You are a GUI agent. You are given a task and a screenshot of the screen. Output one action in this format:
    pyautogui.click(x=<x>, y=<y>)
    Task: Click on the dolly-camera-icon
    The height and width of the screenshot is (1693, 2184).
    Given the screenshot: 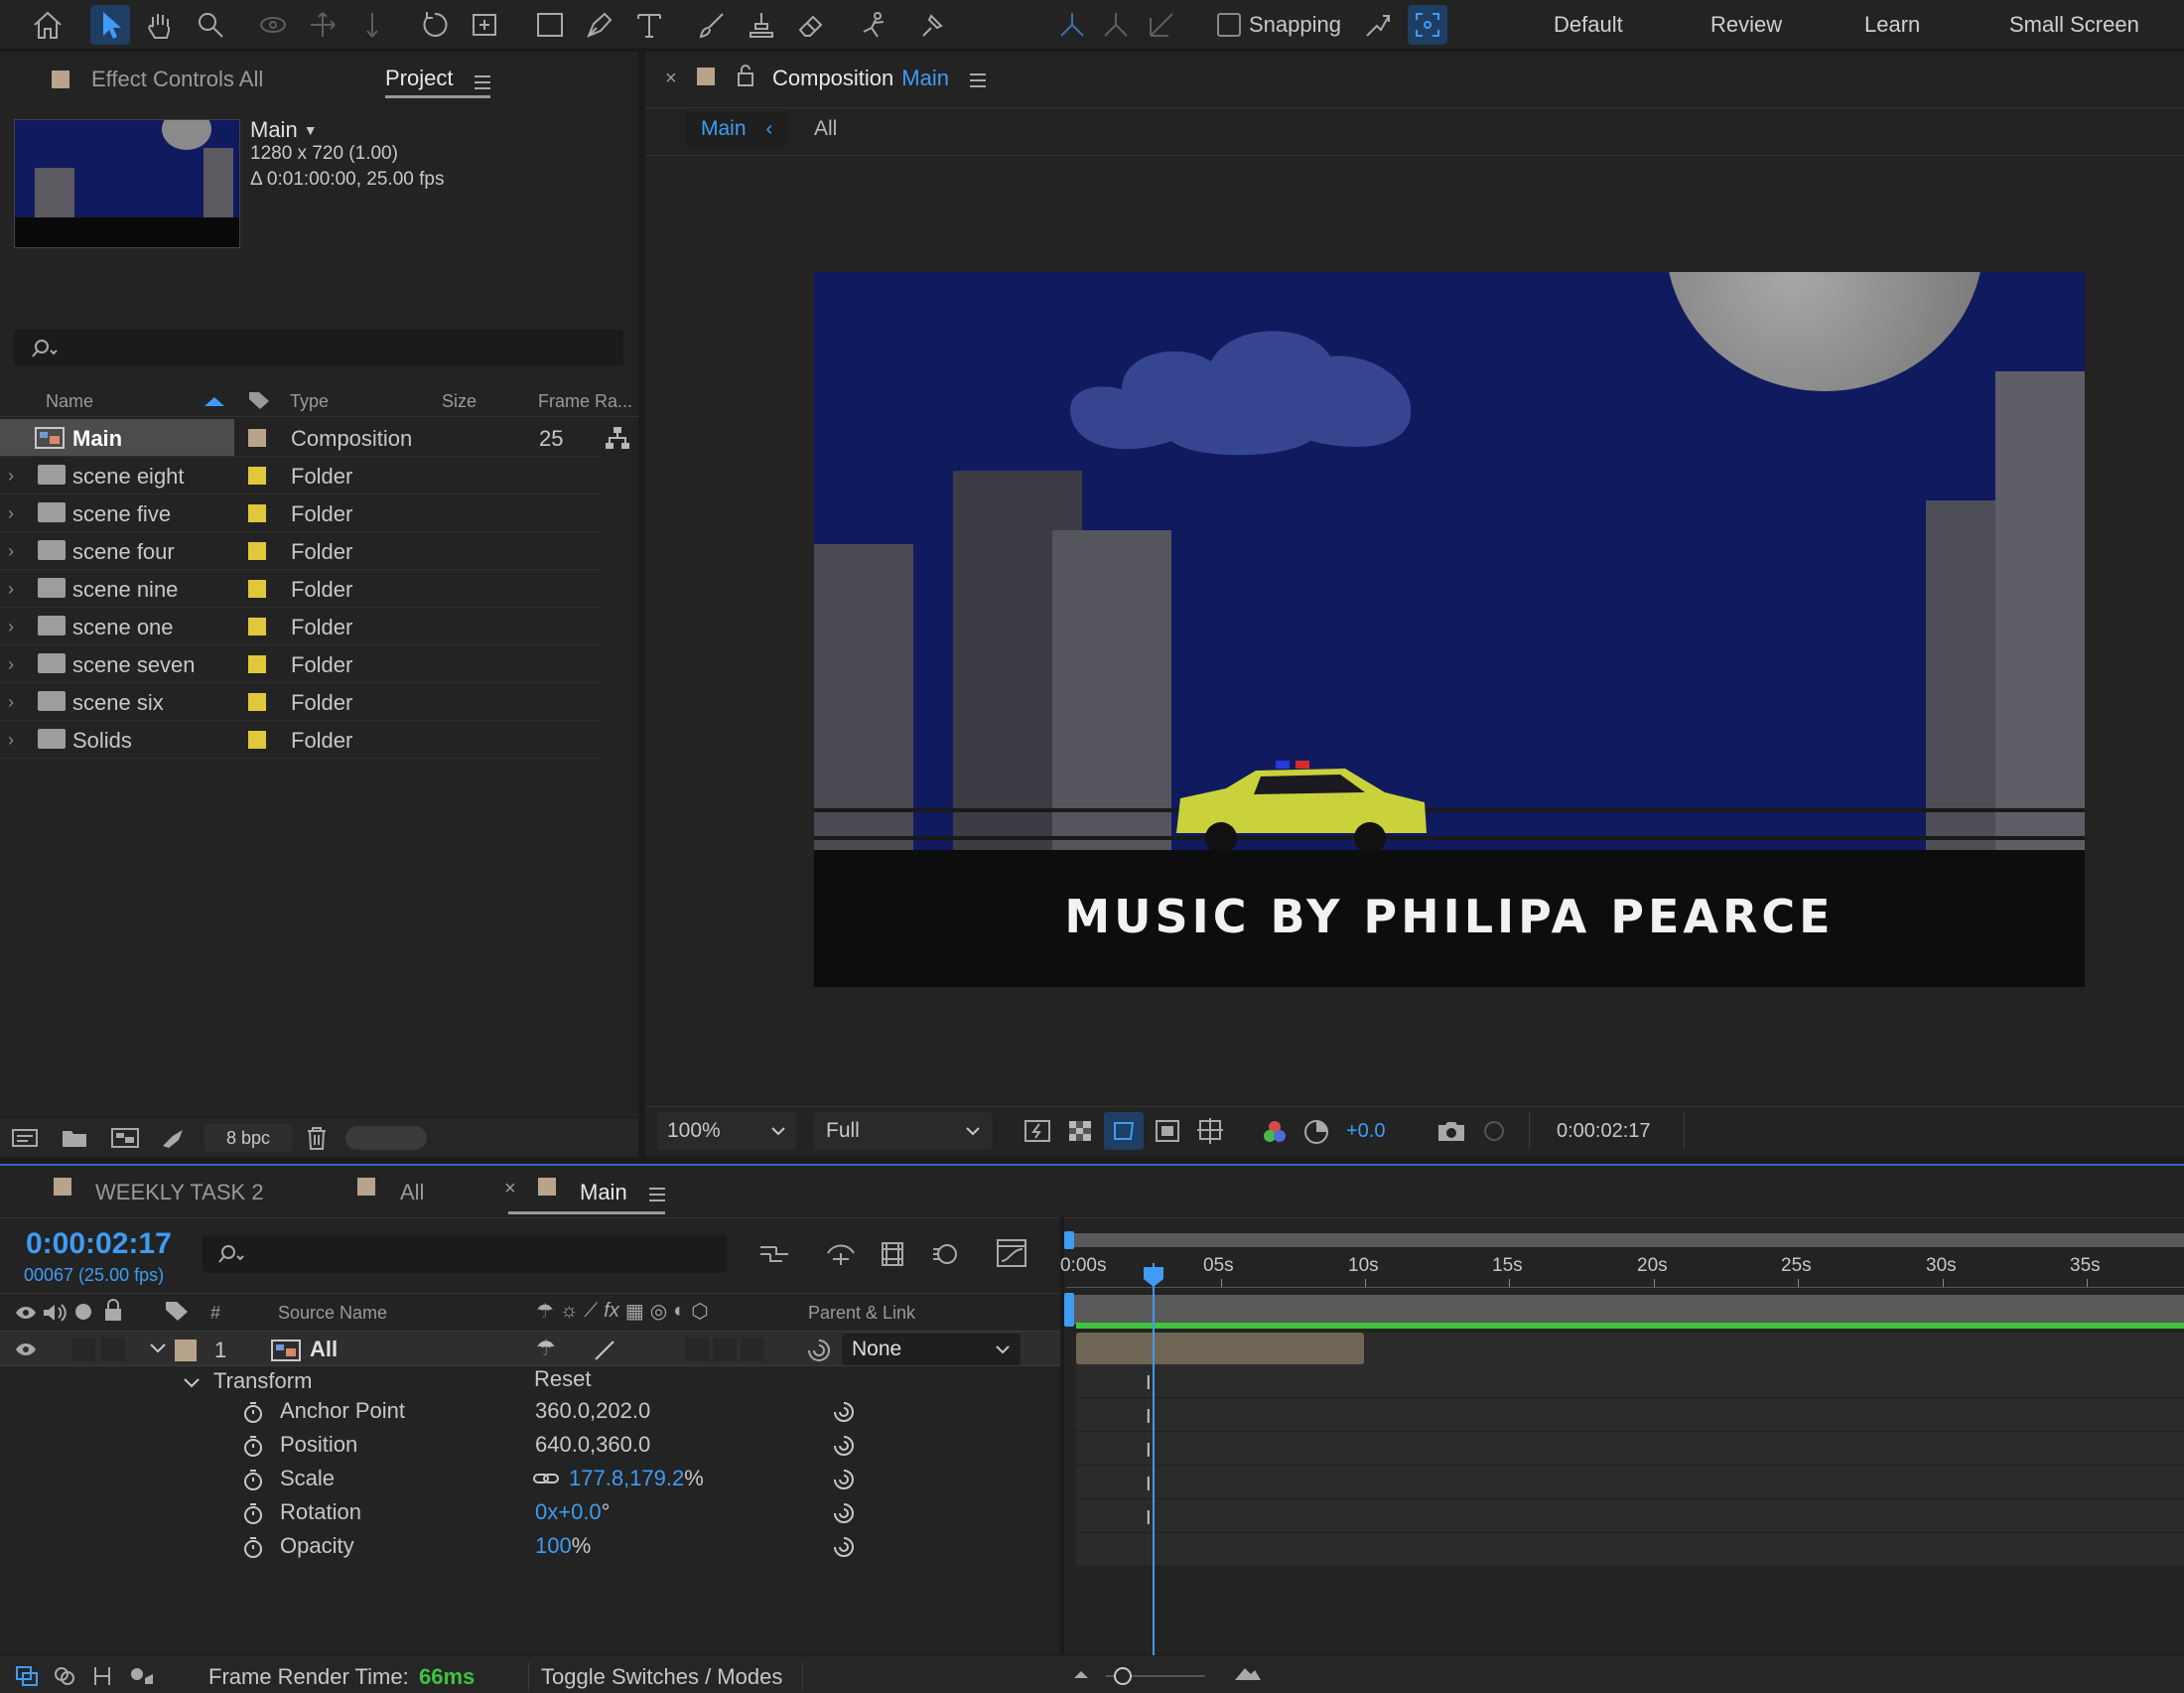 What is the action you would take?
    pyautogui.click(x=372, y=25)
    